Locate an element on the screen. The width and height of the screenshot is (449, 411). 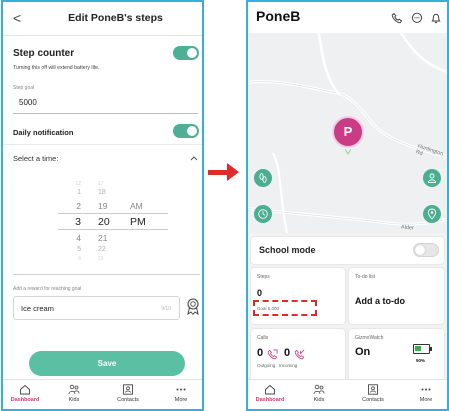
kid-location-marker: P is located at coordinates (348, 132).